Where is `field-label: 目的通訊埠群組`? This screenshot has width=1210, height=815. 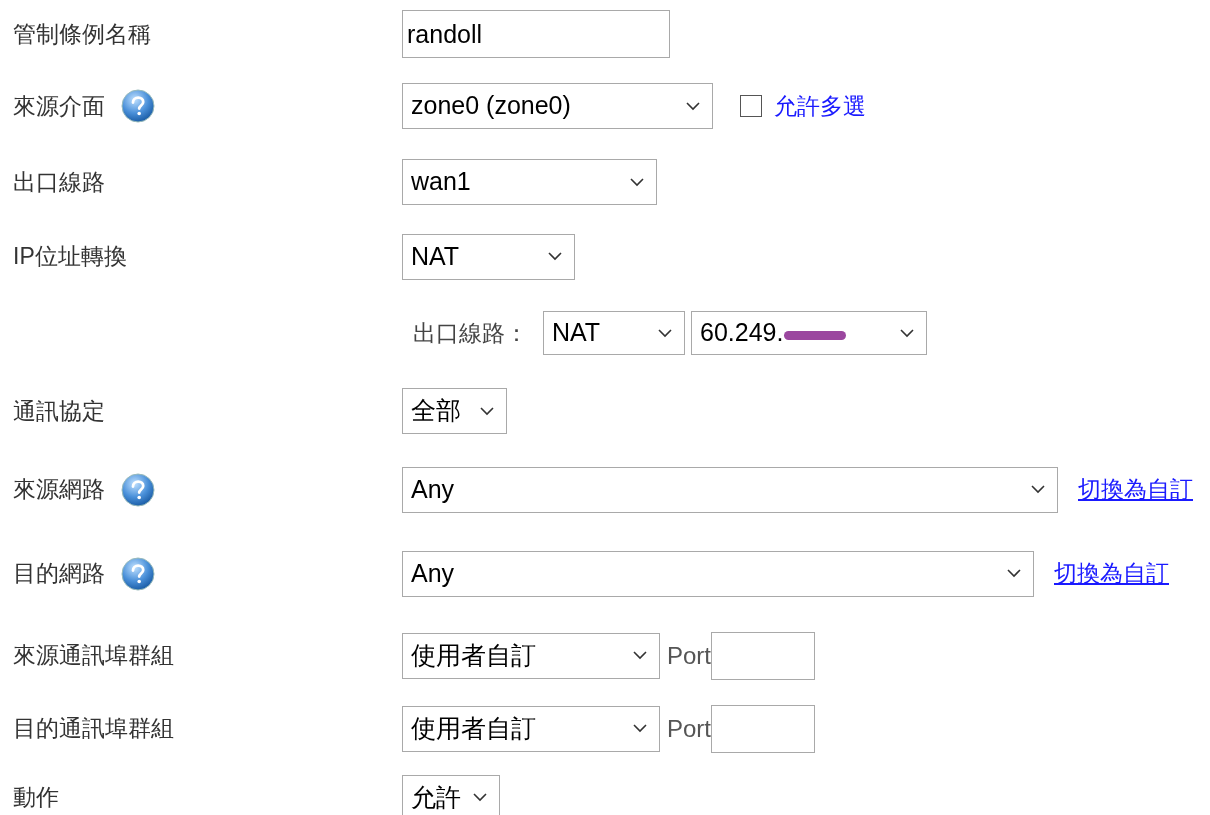
field-label: 目的通訊埠群組 is located at coordinates (93, 729).